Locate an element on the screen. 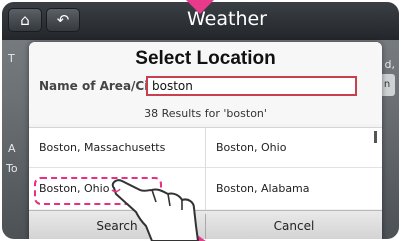 The image size is (401, 241). results-count: 38 Results for 'boston' is located at coordinates (205, 113).